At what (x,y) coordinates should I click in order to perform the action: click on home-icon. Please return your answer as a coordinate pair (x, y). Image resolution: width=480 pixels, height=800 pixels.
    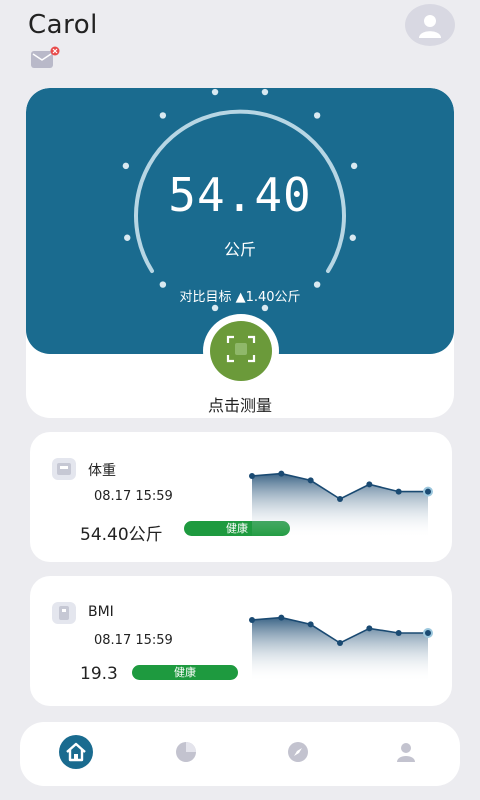
    Looking at the image, I should click on (76, 754).